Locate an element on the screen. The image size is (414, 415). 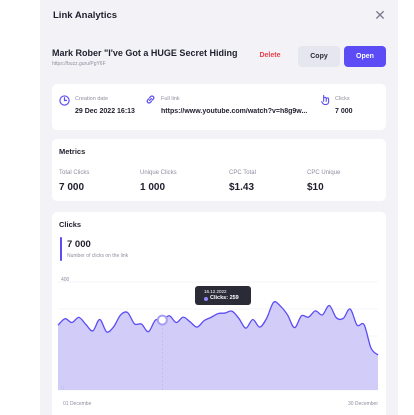
tooltip-series-dot is located at coordinates (206, 299).